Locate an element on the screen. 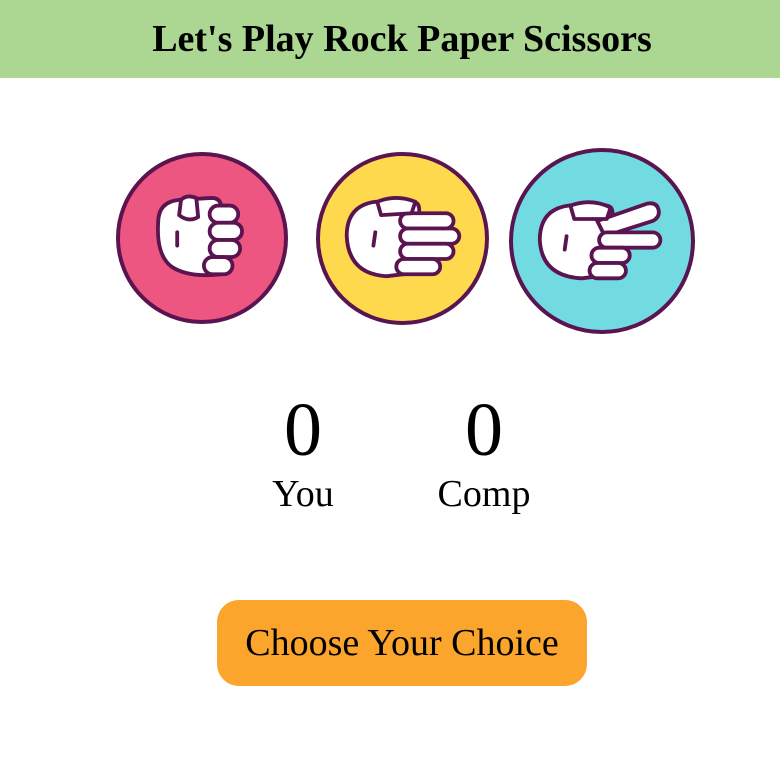 Image resolution: width=780 pixels, height=766 pixels. paper-hand-icon is located at coordinates (403, 237).